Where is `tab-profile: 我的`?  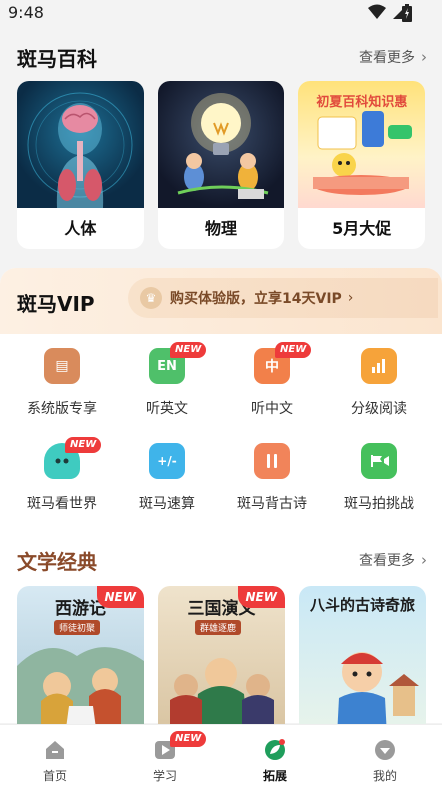
tab-profile: 我的 is located at coordinates (385, 756).